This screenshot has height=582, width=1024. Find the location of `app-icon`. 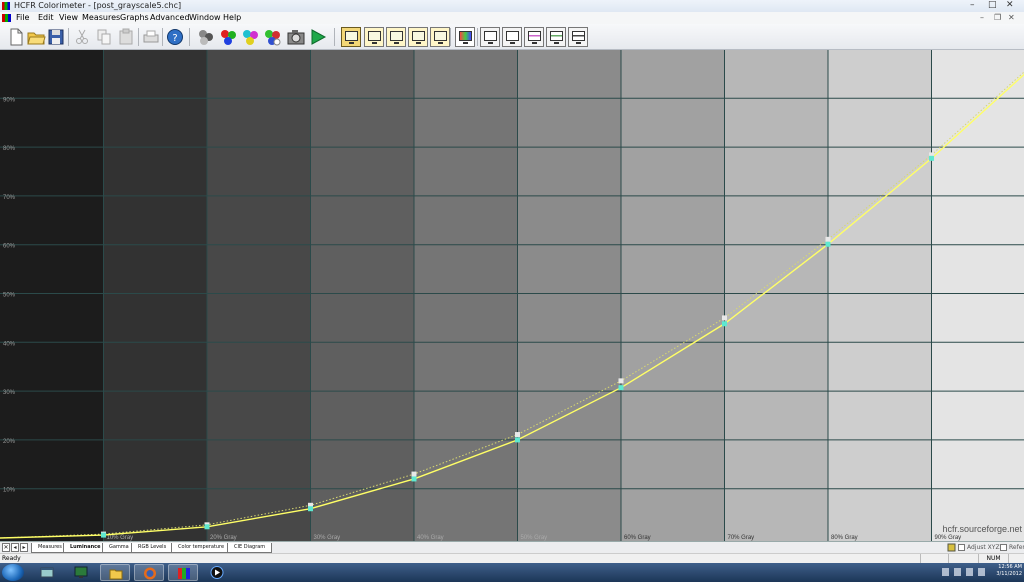

app-icon is located at coordinates (6, 6).